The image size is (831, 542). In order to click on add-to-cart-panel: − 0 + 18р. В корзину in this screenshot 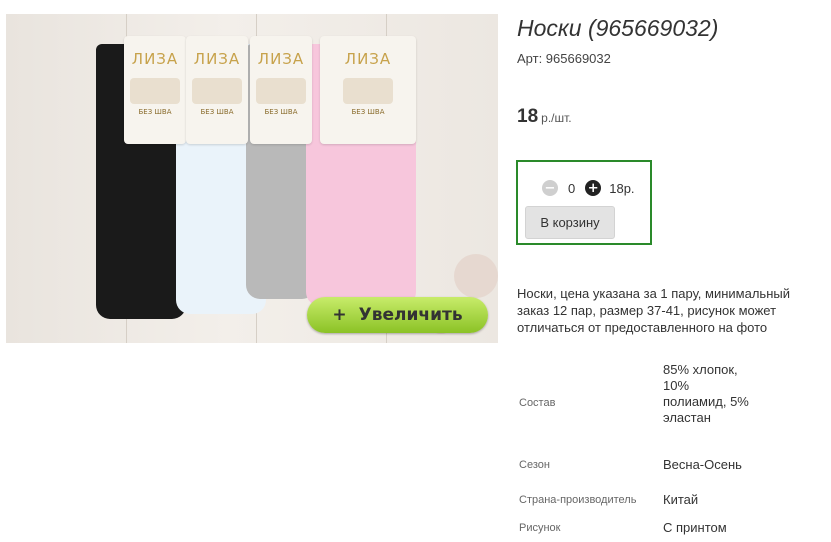, I will do `click(584, 202)`.